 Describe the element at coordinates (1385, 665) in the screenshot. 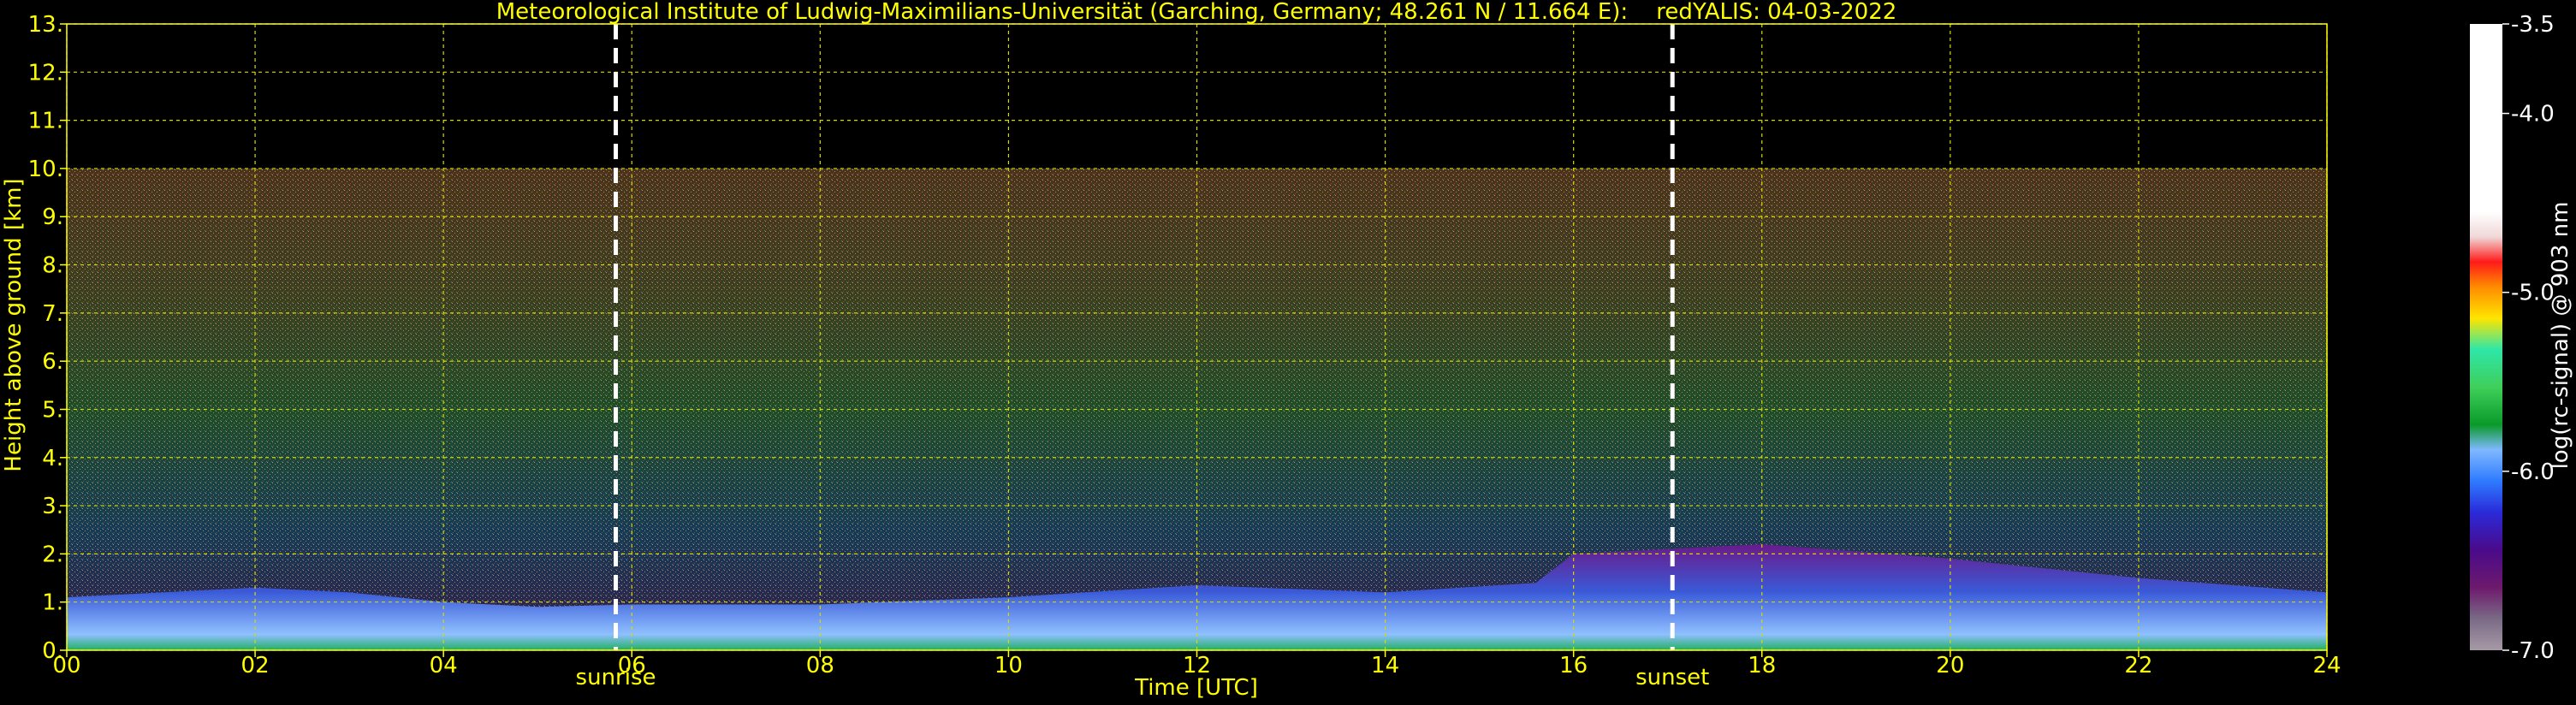

I see `x-tick-label: 14` at that location.